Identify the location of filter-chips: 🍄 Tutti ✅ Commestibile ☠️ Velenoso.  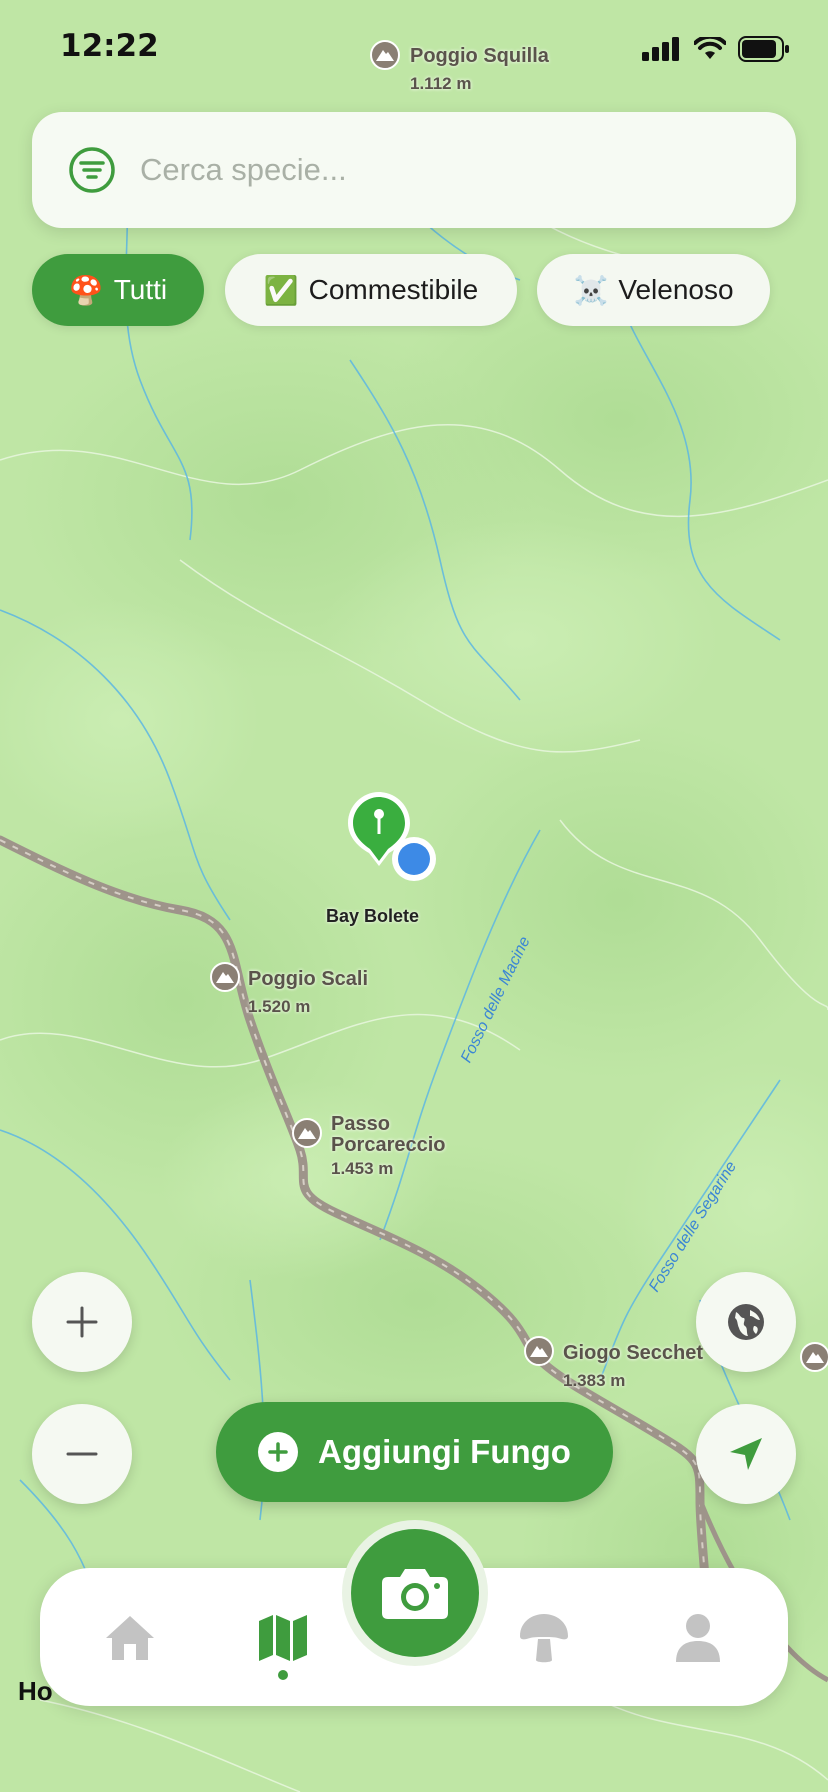
(414, 290).